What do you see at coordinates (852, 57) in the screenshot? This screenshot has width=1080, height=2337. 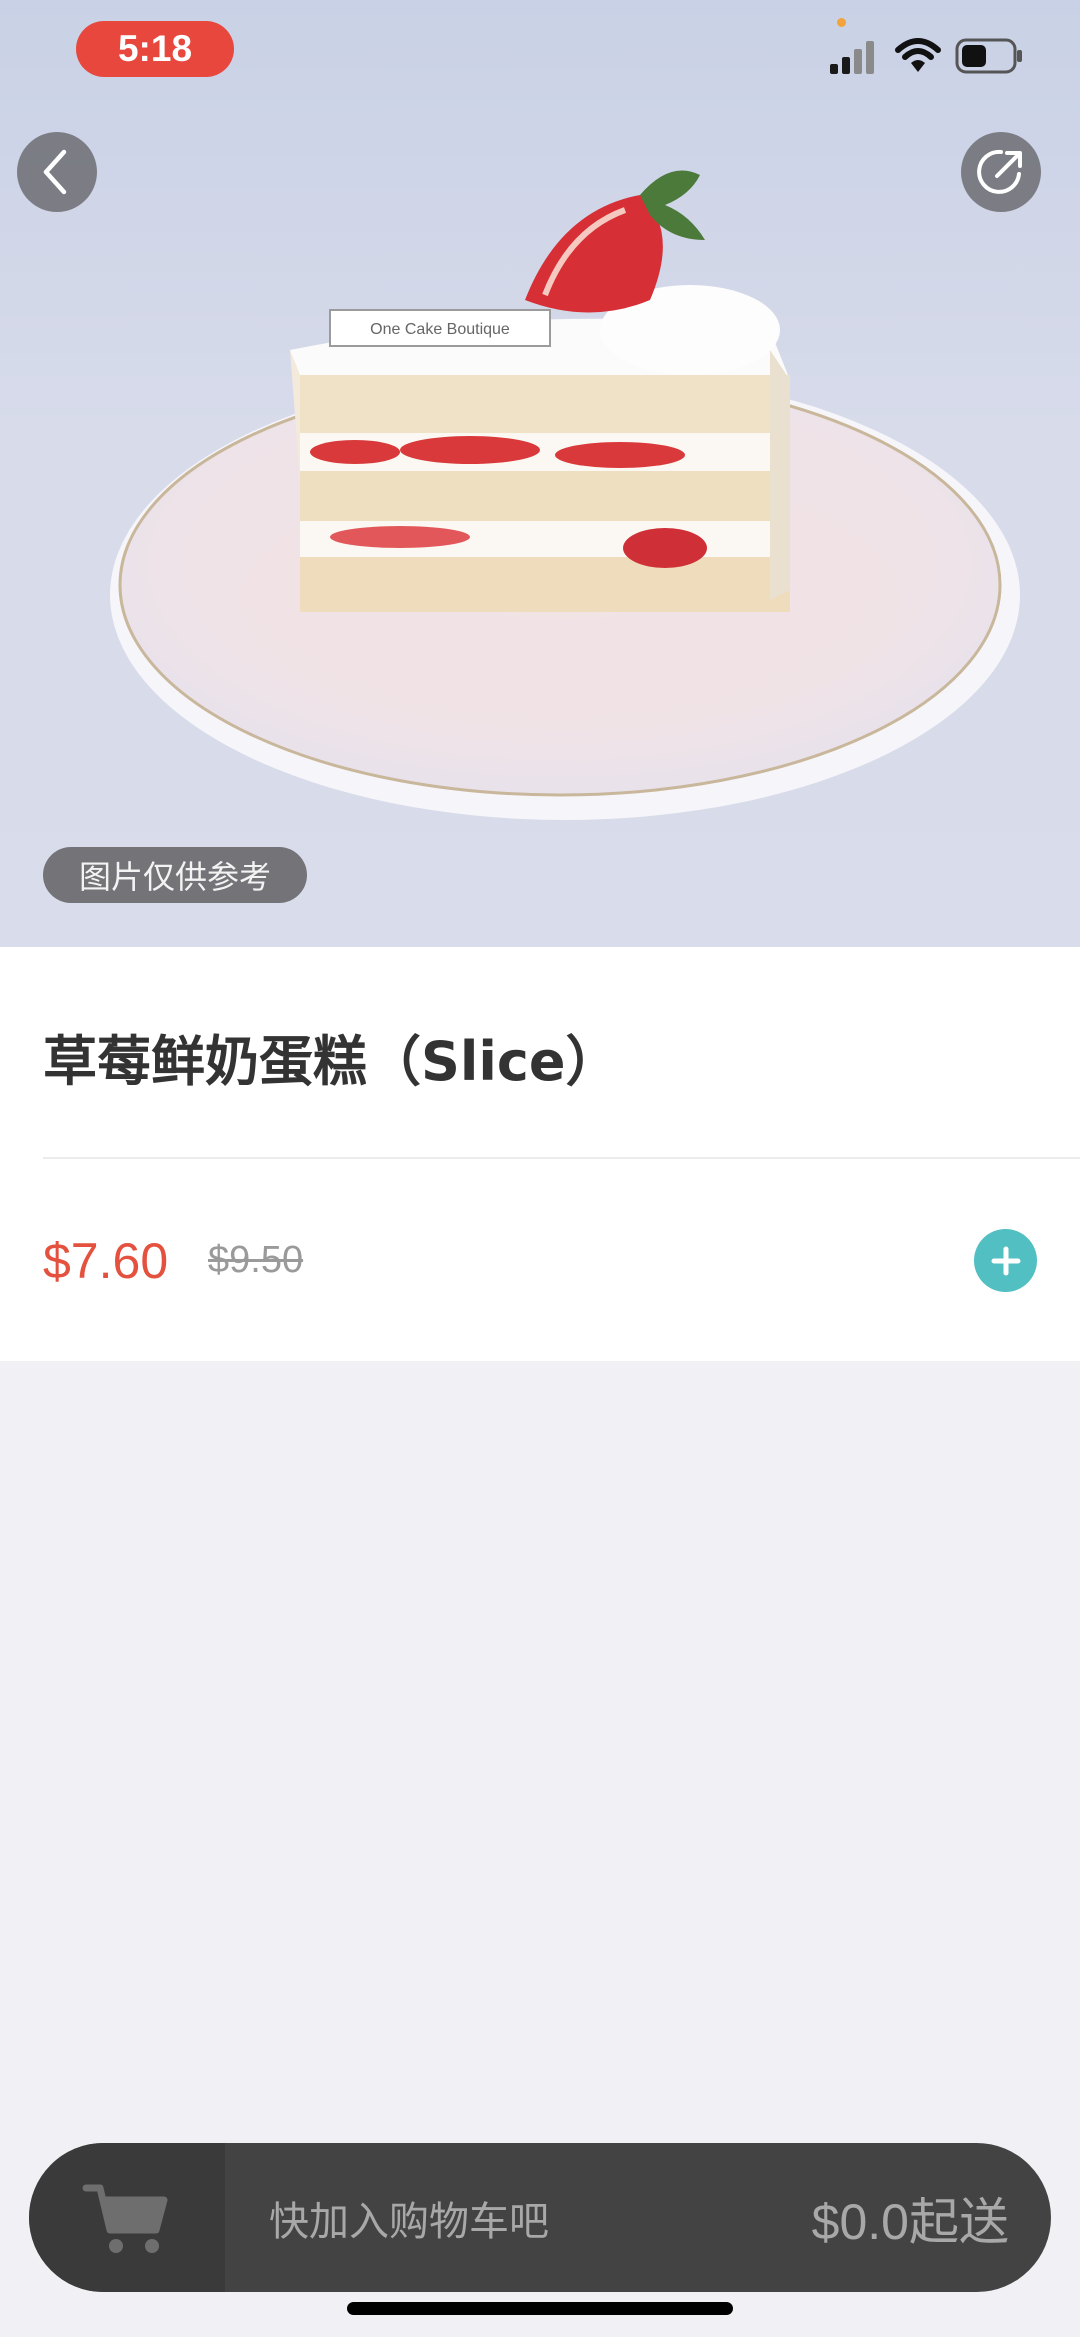 I see `signal-icon` at bounding box center [852, 57].